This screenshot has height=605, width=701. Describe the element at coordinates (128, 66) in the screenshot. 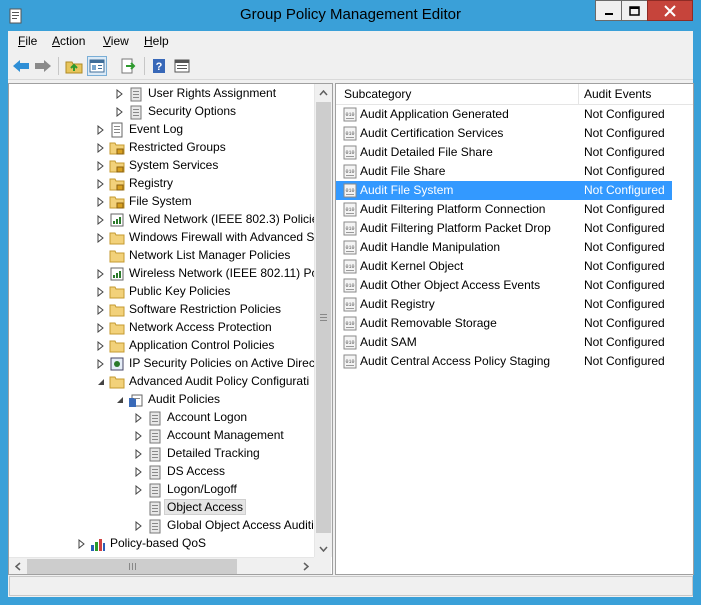

I see `export-list-button` at that location.